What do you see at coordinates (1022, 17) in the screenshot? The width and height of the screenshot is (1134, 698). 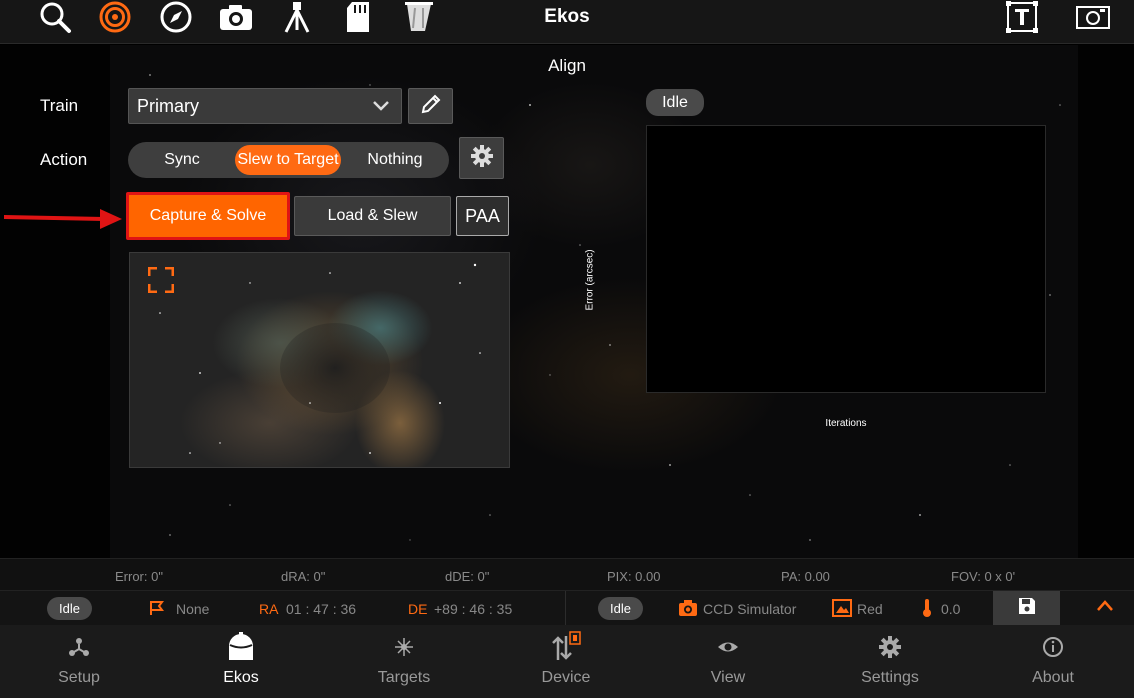 I see `text-box-icon` at bounding box center [1022, 17].